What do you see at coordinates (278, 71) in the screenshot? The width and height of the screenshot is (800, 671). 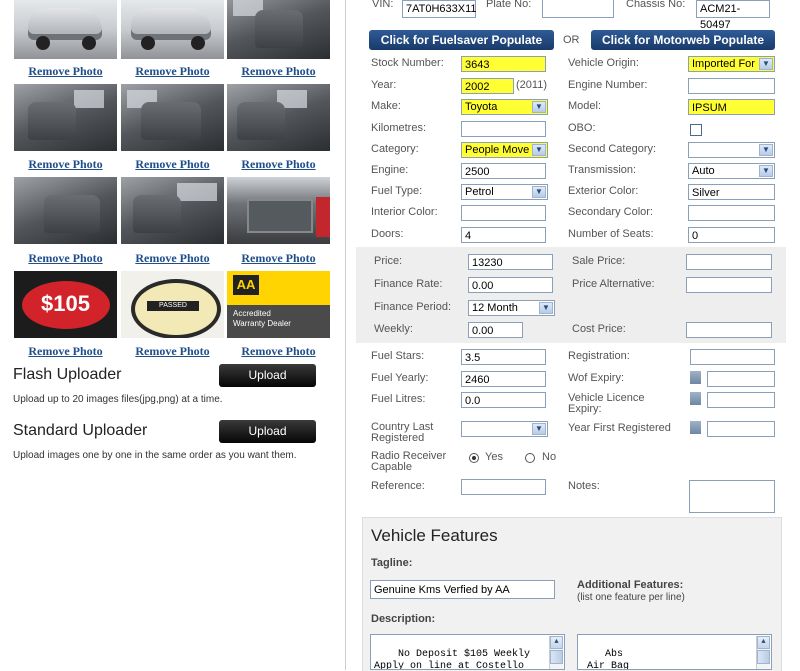 I see `remove-photo-link-3: Remove Photo` at bounding box center [278, 71].